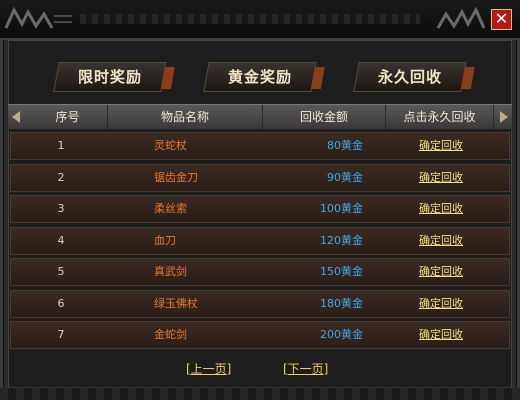  What do you see at coordinates (61, 177) in the screenshot?
I see `row-index: 2` at bounding box center [61, 177].